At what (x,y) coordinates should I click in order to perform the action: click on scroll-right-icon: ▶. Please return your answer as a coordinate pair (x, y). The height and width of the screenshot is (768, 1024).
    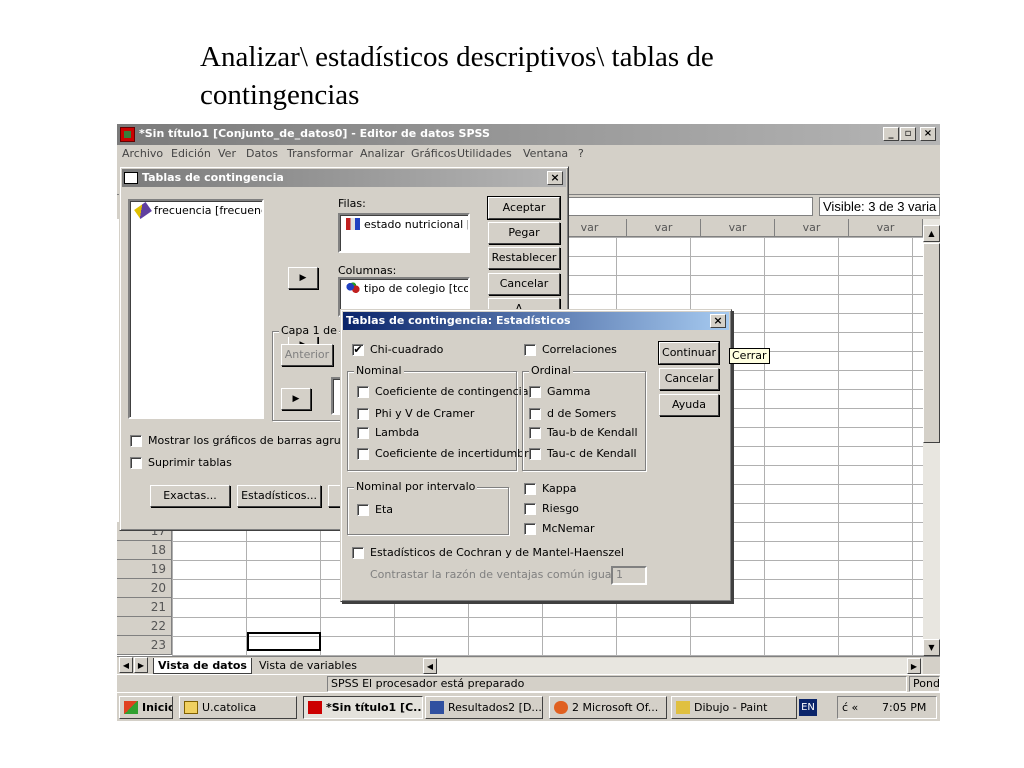
    Looking at the image, I should click on (914, 666).